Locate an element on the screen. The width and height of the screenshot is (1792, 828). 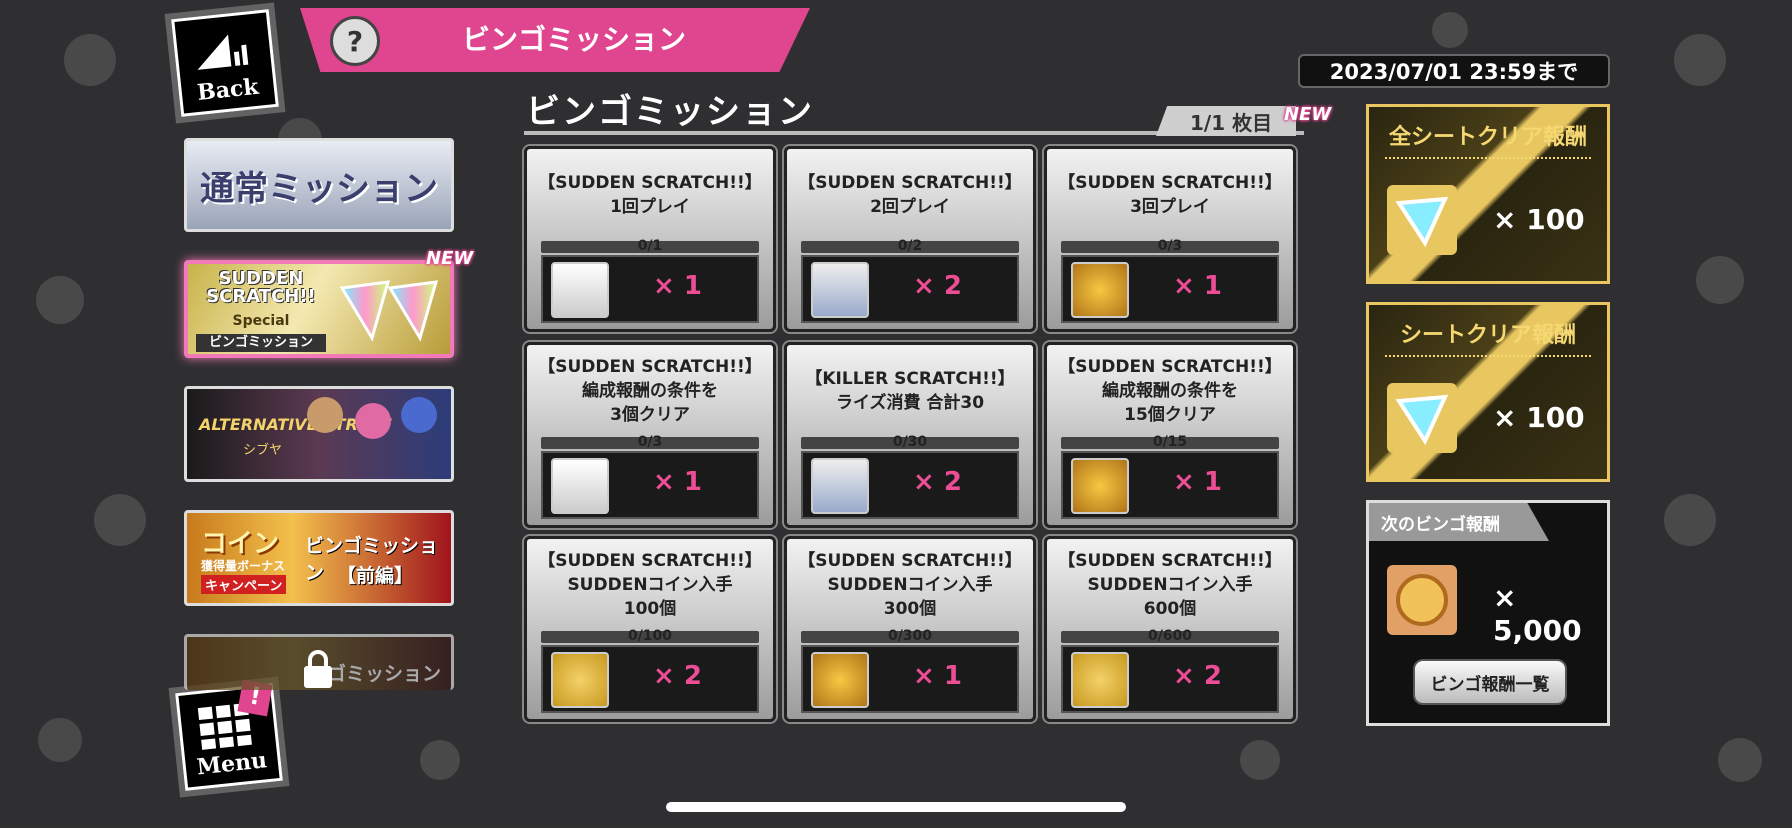
progress-label: 0/300 is located at coordinates (910, 636).